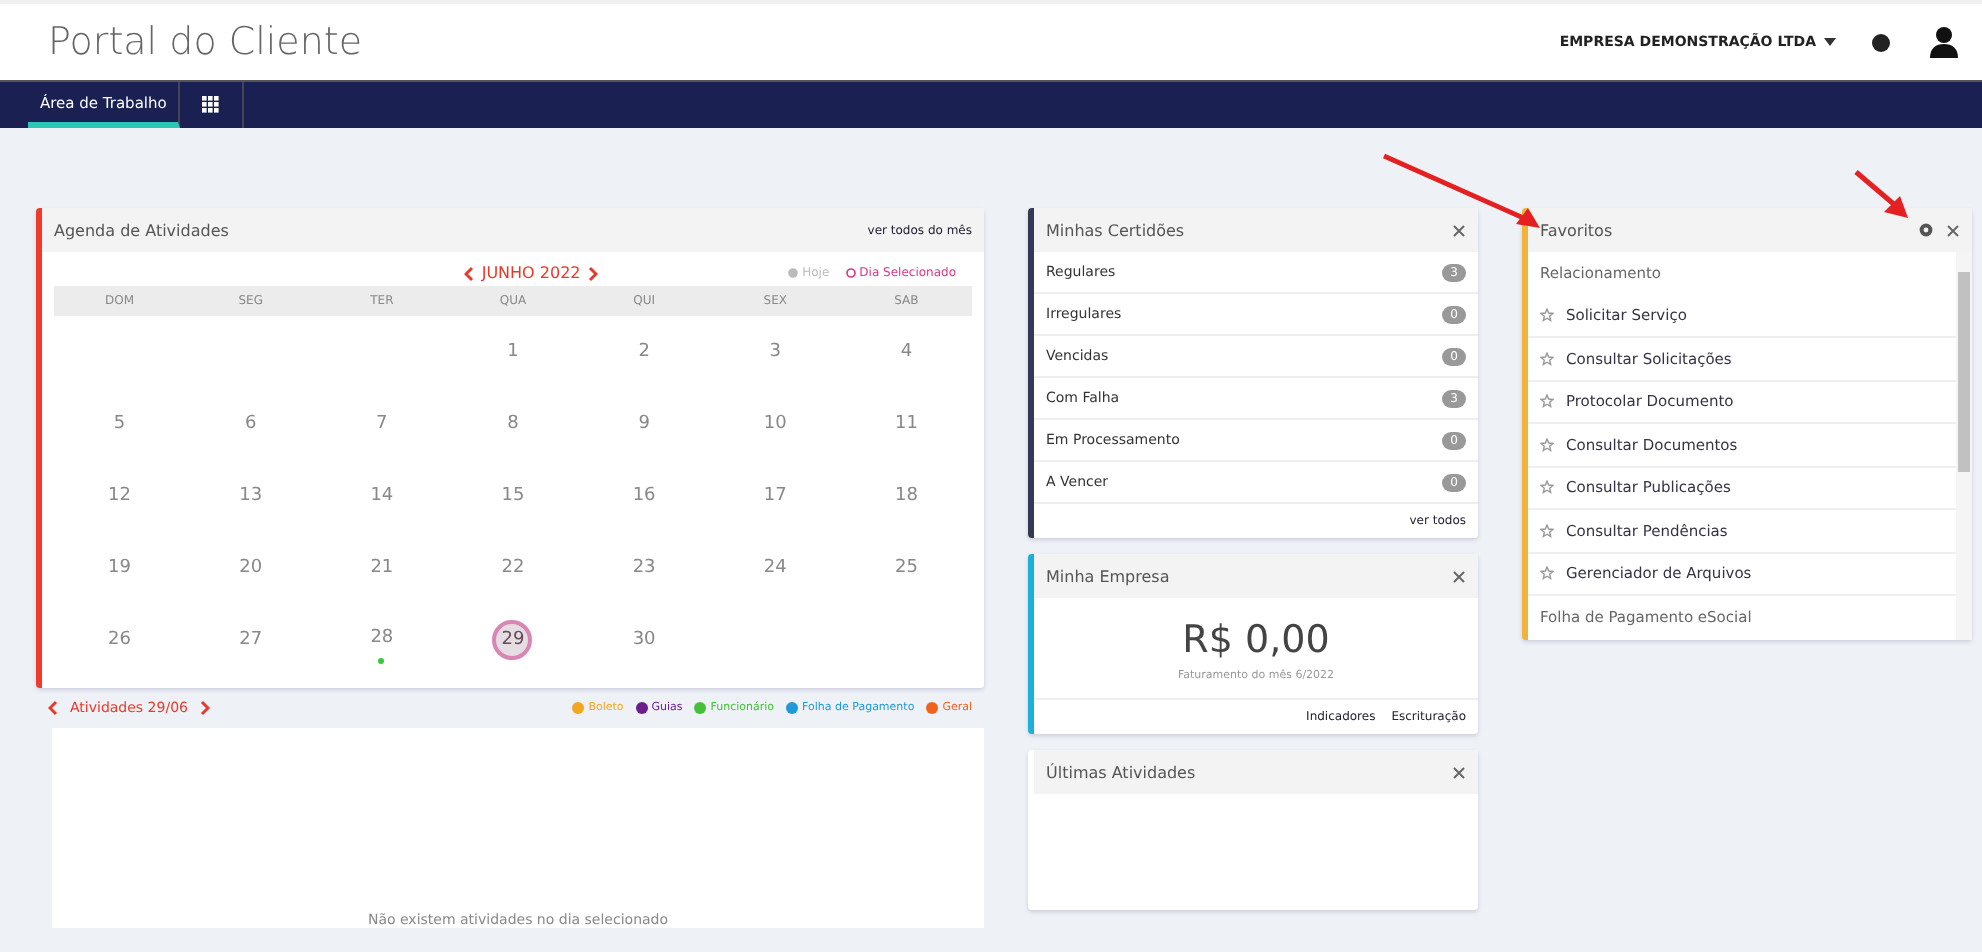  I want to click on calendar-day: 21, so click(381, 568).